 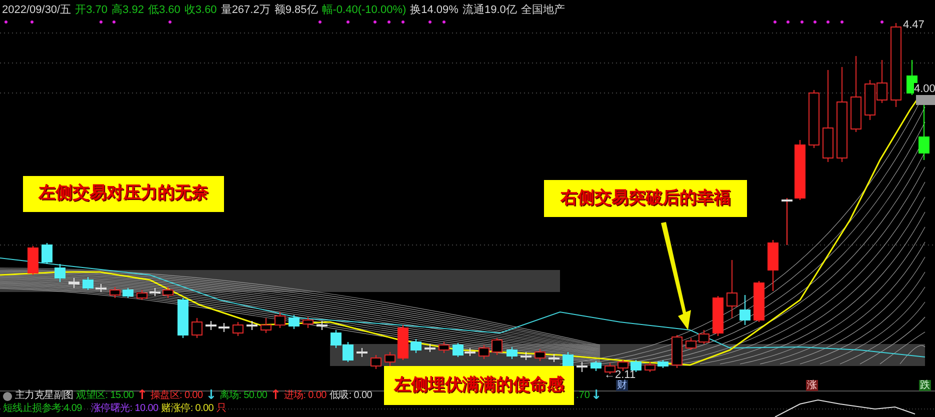 I want to click on quote-field: 开3.70, so click(x=91, y=10).